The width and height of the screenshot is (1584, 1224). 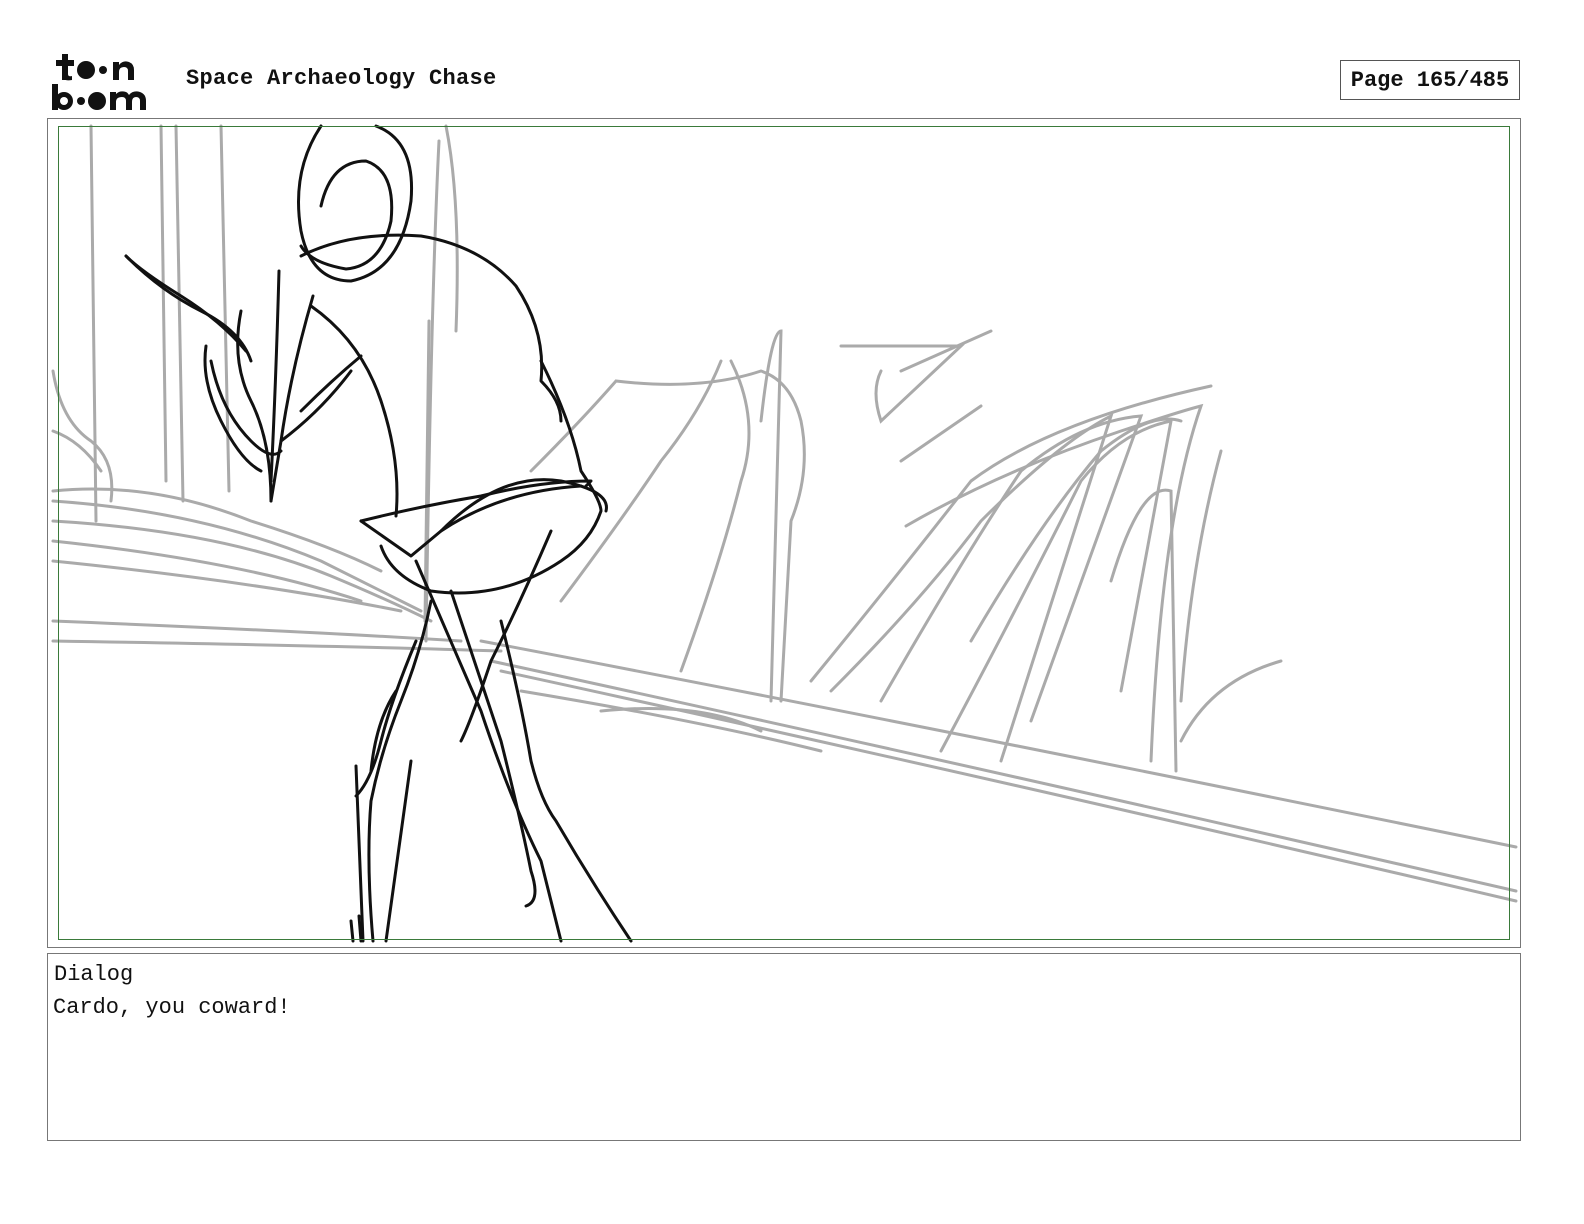 I want to click on toon-boom-logo, so click(x=99, y=82).